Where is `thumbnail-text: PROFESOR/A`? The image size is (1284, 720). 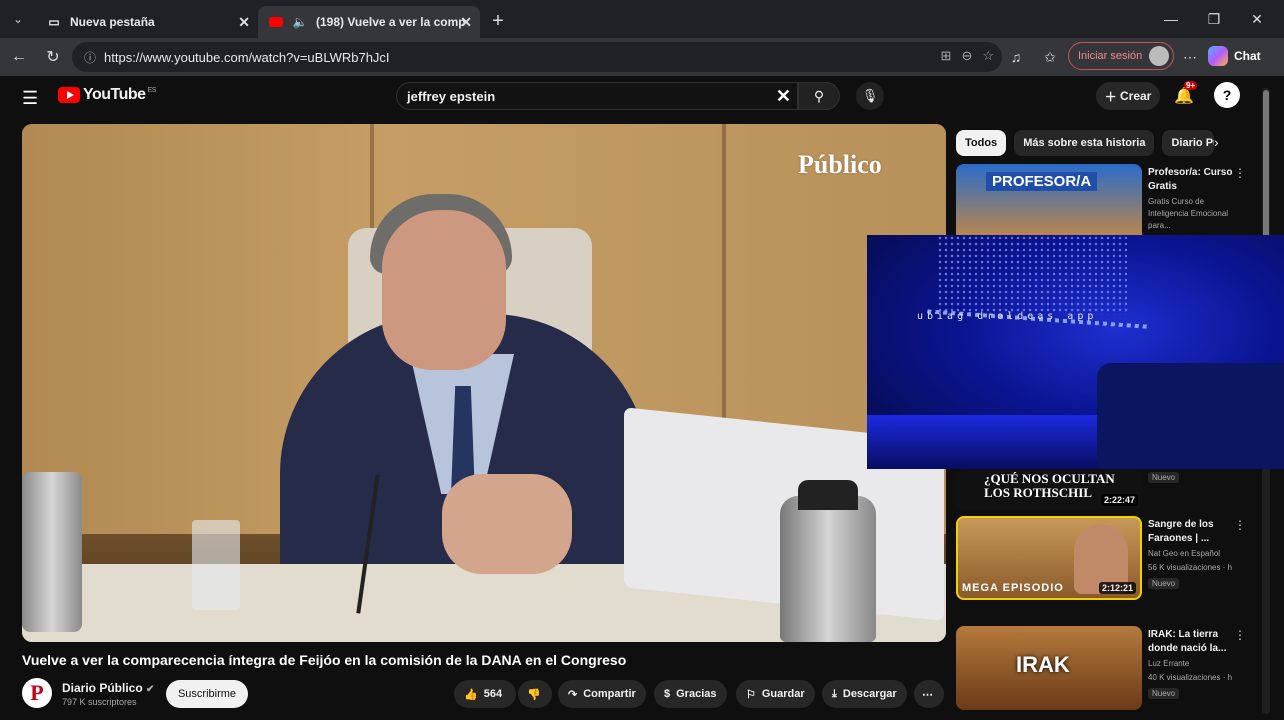
thumbnail-text: PROFESOR/A is located at coordinates (1042, 181).